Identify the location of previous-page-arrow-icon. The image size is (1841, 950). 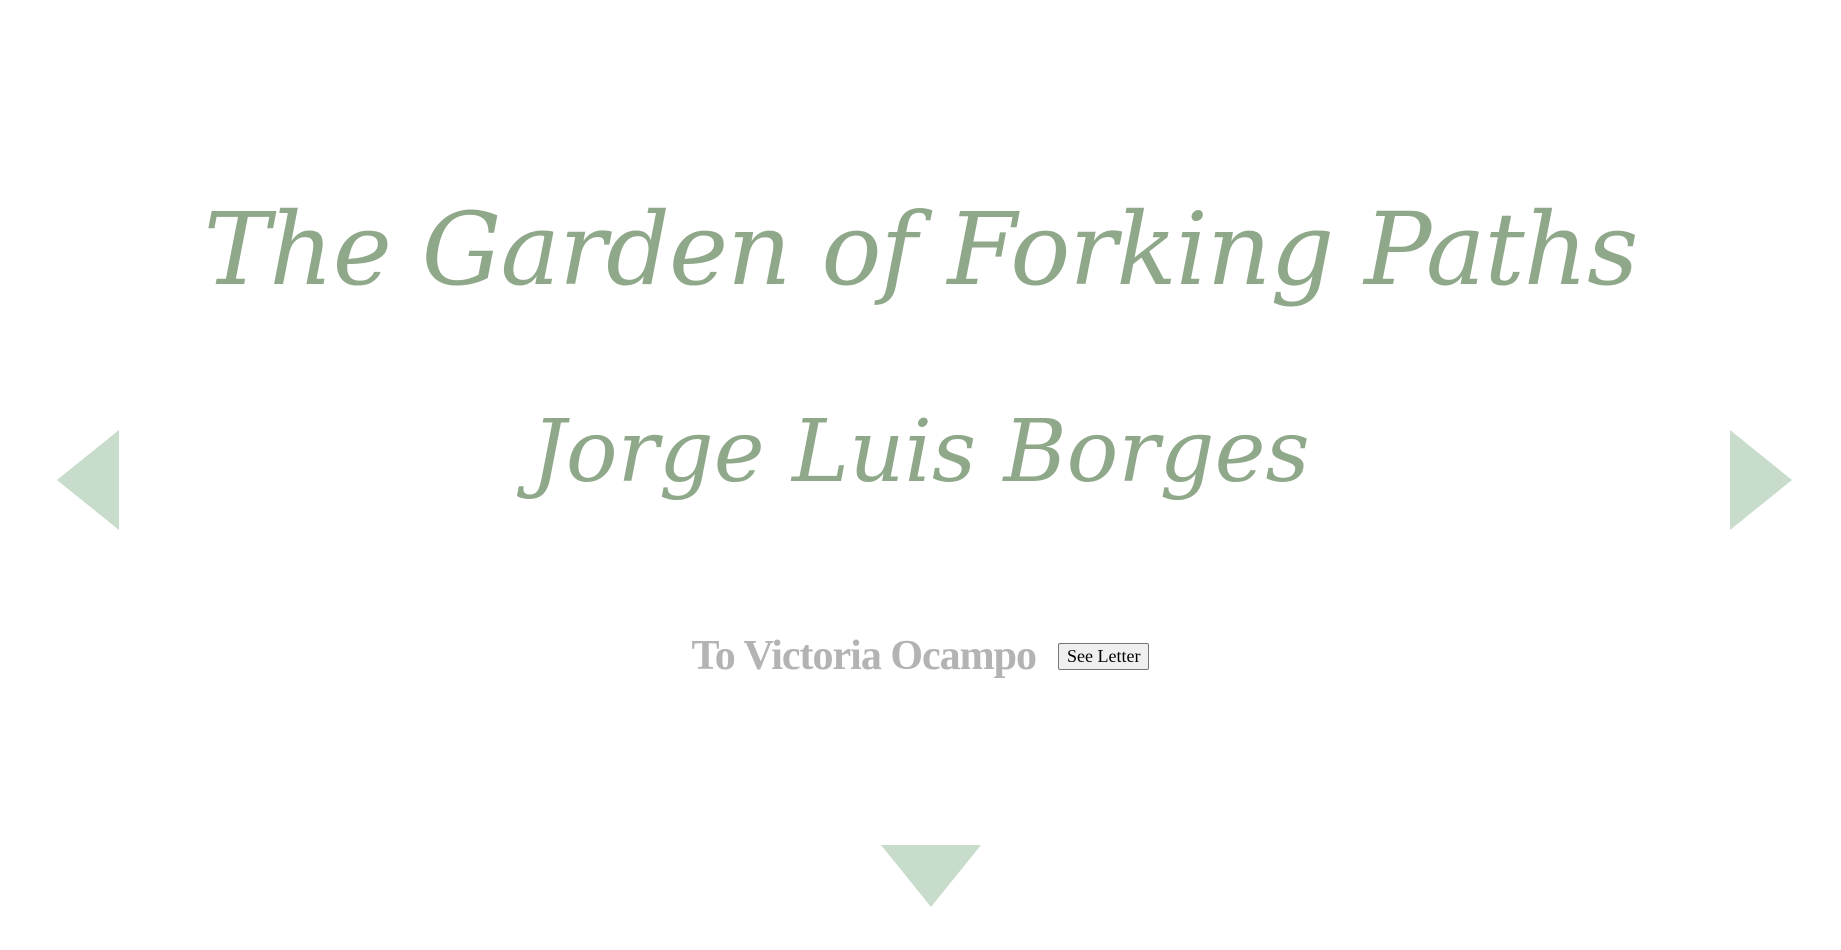
(88, 480).